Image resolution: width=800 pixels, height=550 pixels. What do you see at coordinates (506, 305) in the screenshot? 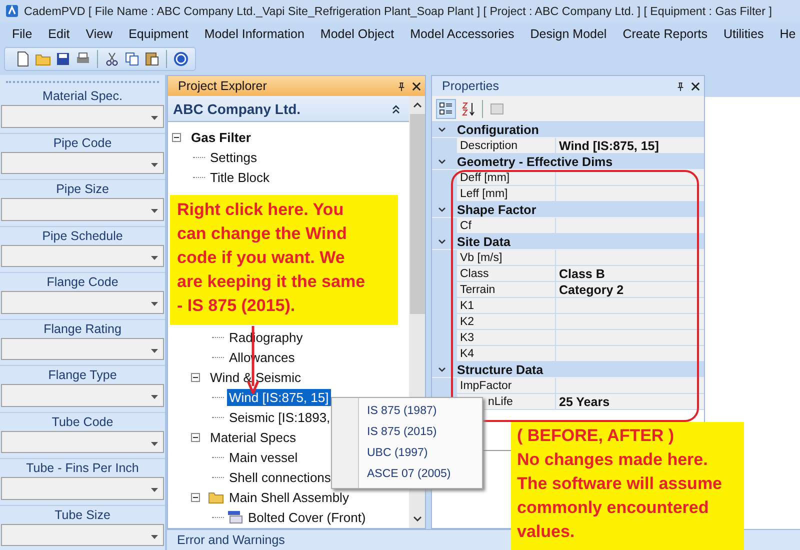
I see `property-name: K1` at bounding box center [506, 305].